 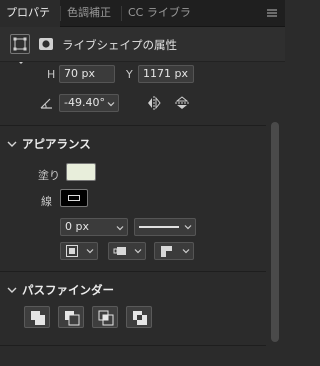 I want to click on stroke-style-line, so click(x=159, y=227).